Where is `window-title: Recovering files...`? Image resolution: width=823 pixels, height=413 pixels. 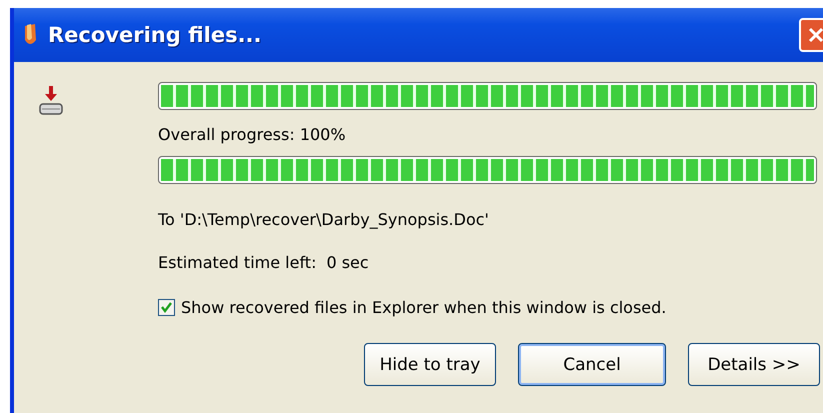
window-title: Recovering files... is located at coordinates (155, 35).